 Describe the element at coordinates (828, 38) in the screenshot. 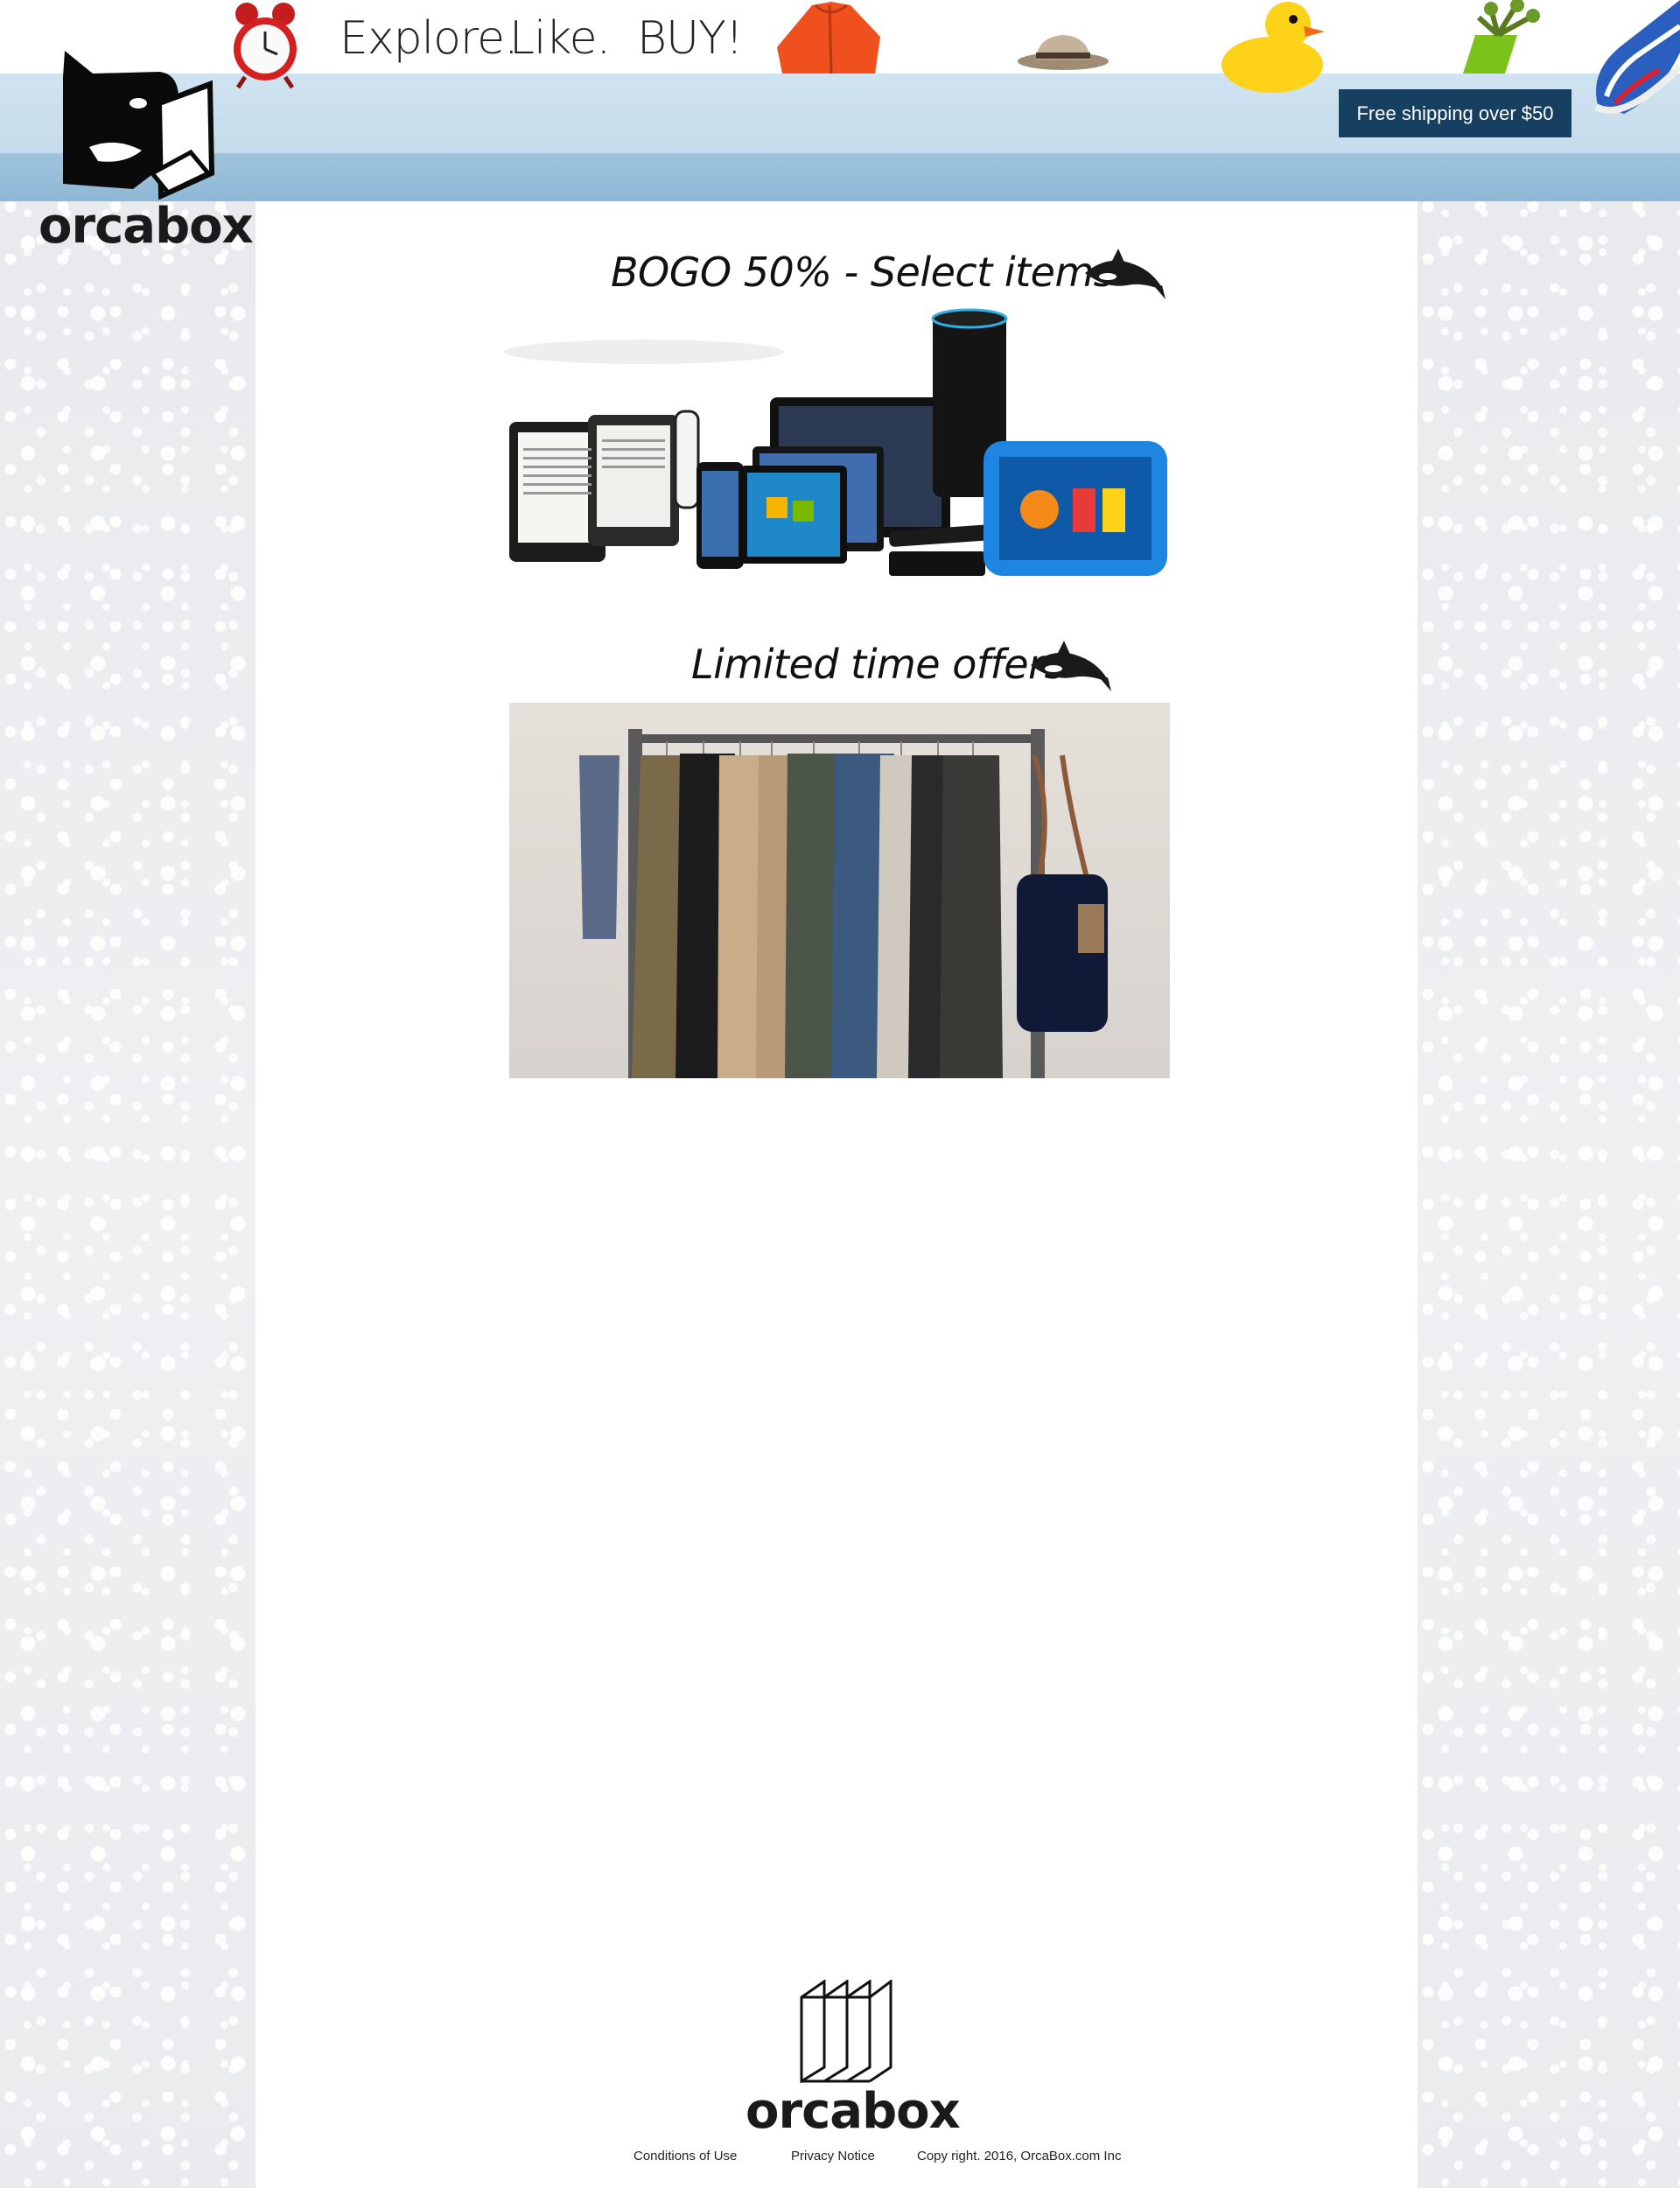

I see `orange-jacket-icon` at that location.